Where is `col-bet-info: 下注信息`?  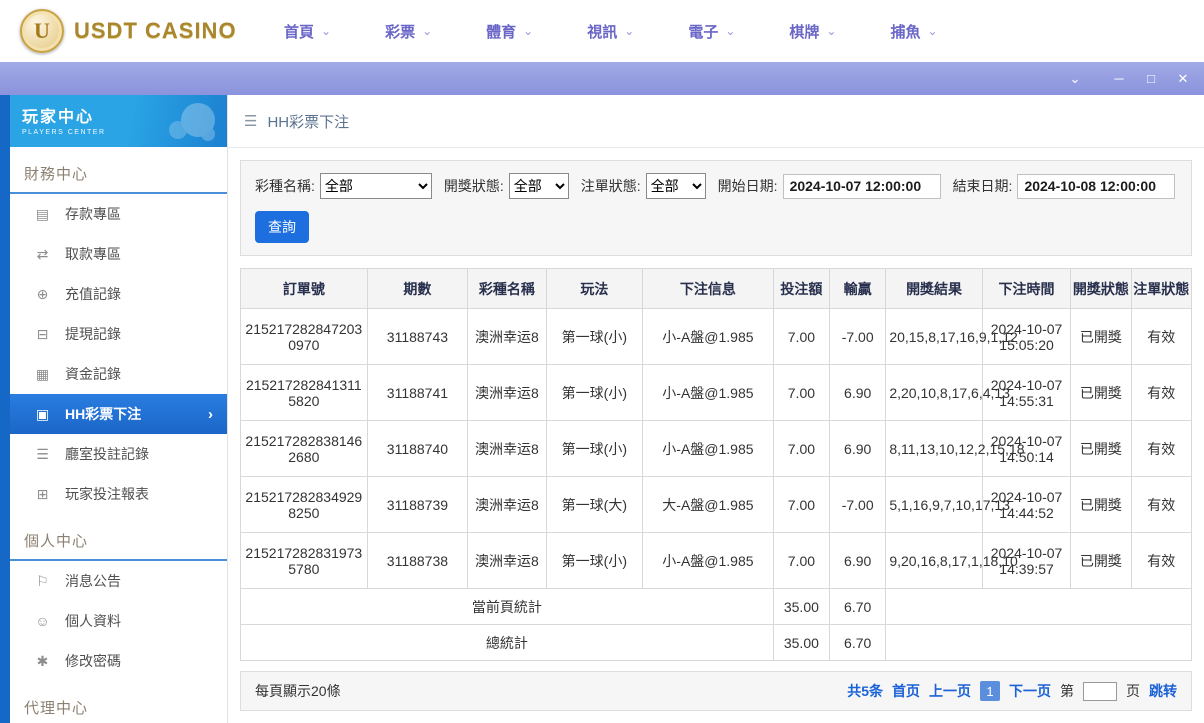
col-bet-info: 下注信息 is located at coordinates (708, 288).